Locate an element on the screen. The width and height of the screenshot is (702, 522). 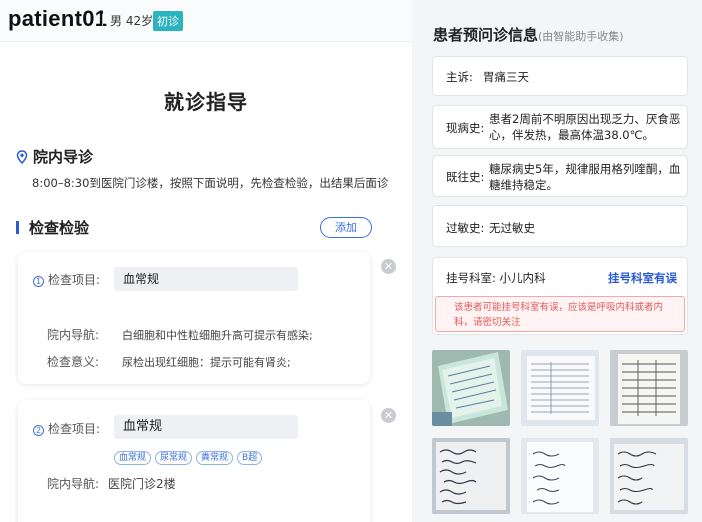
divider is located at coordinates (102, 20).